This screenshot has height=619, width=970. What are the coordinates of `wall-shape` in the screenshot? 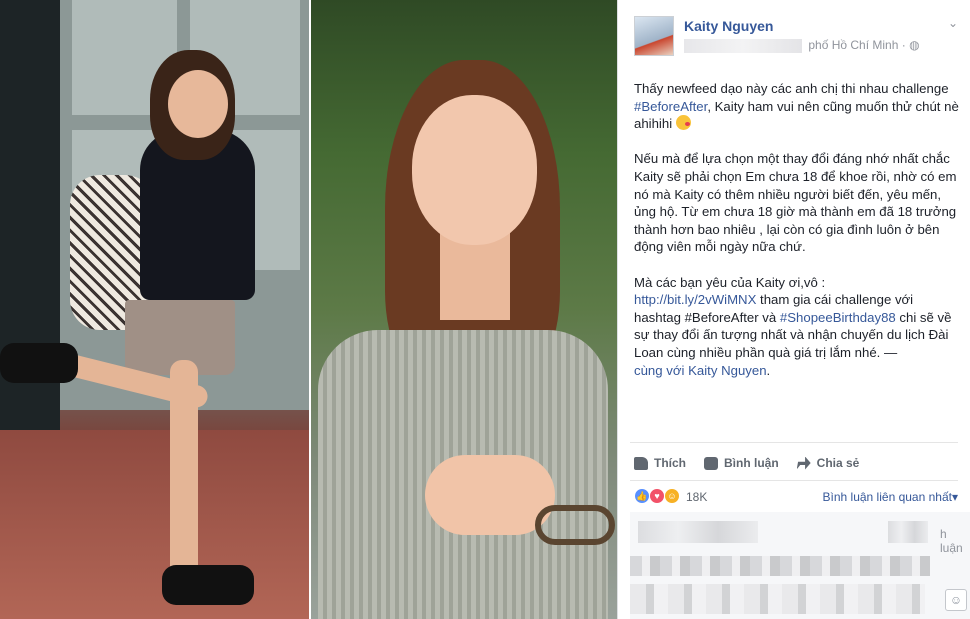 It's located at (30, 250).